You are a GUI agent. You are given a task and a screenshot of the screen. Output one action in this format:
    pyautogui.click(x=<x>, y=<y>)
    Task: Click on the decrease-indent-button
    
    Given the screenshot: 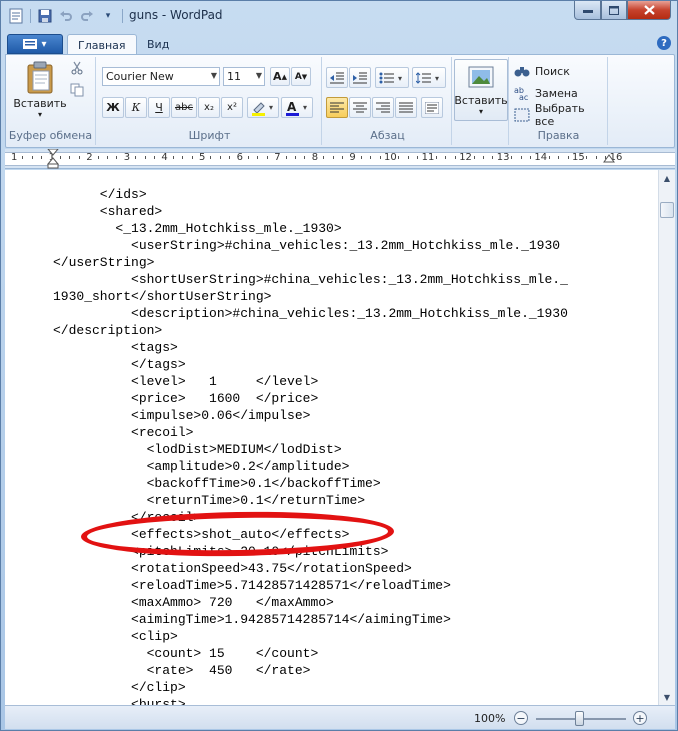 What is the action you would take?
    pyautogui.click(x=337, y=77)
    